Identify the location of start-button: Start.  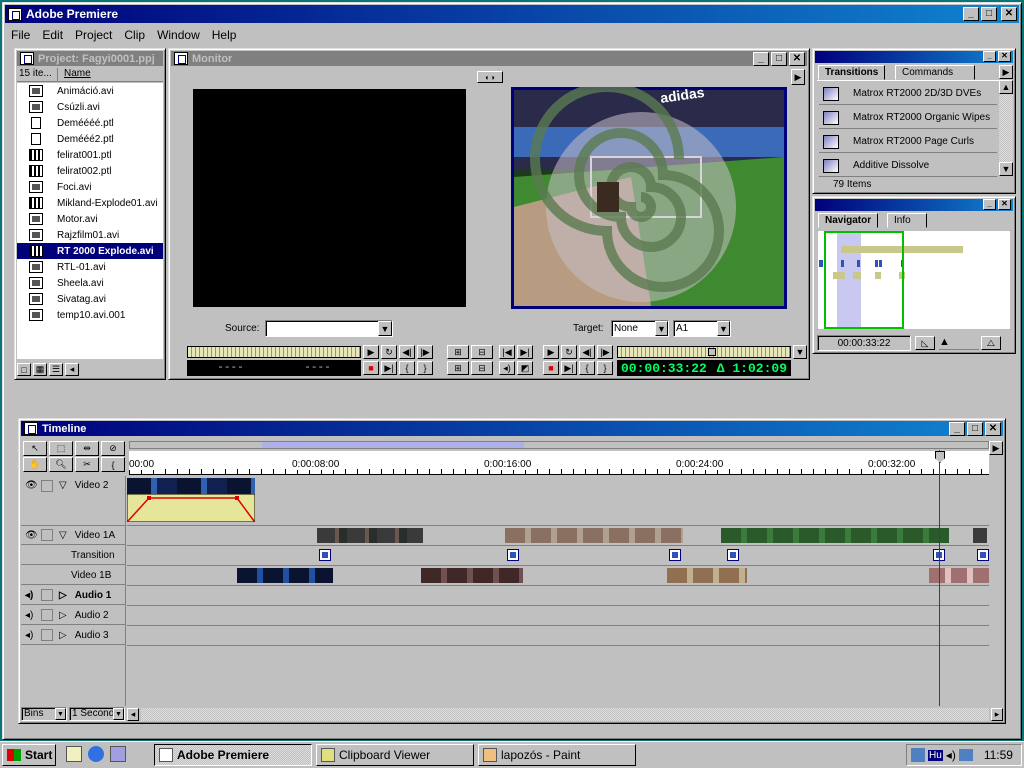
(29, 755).